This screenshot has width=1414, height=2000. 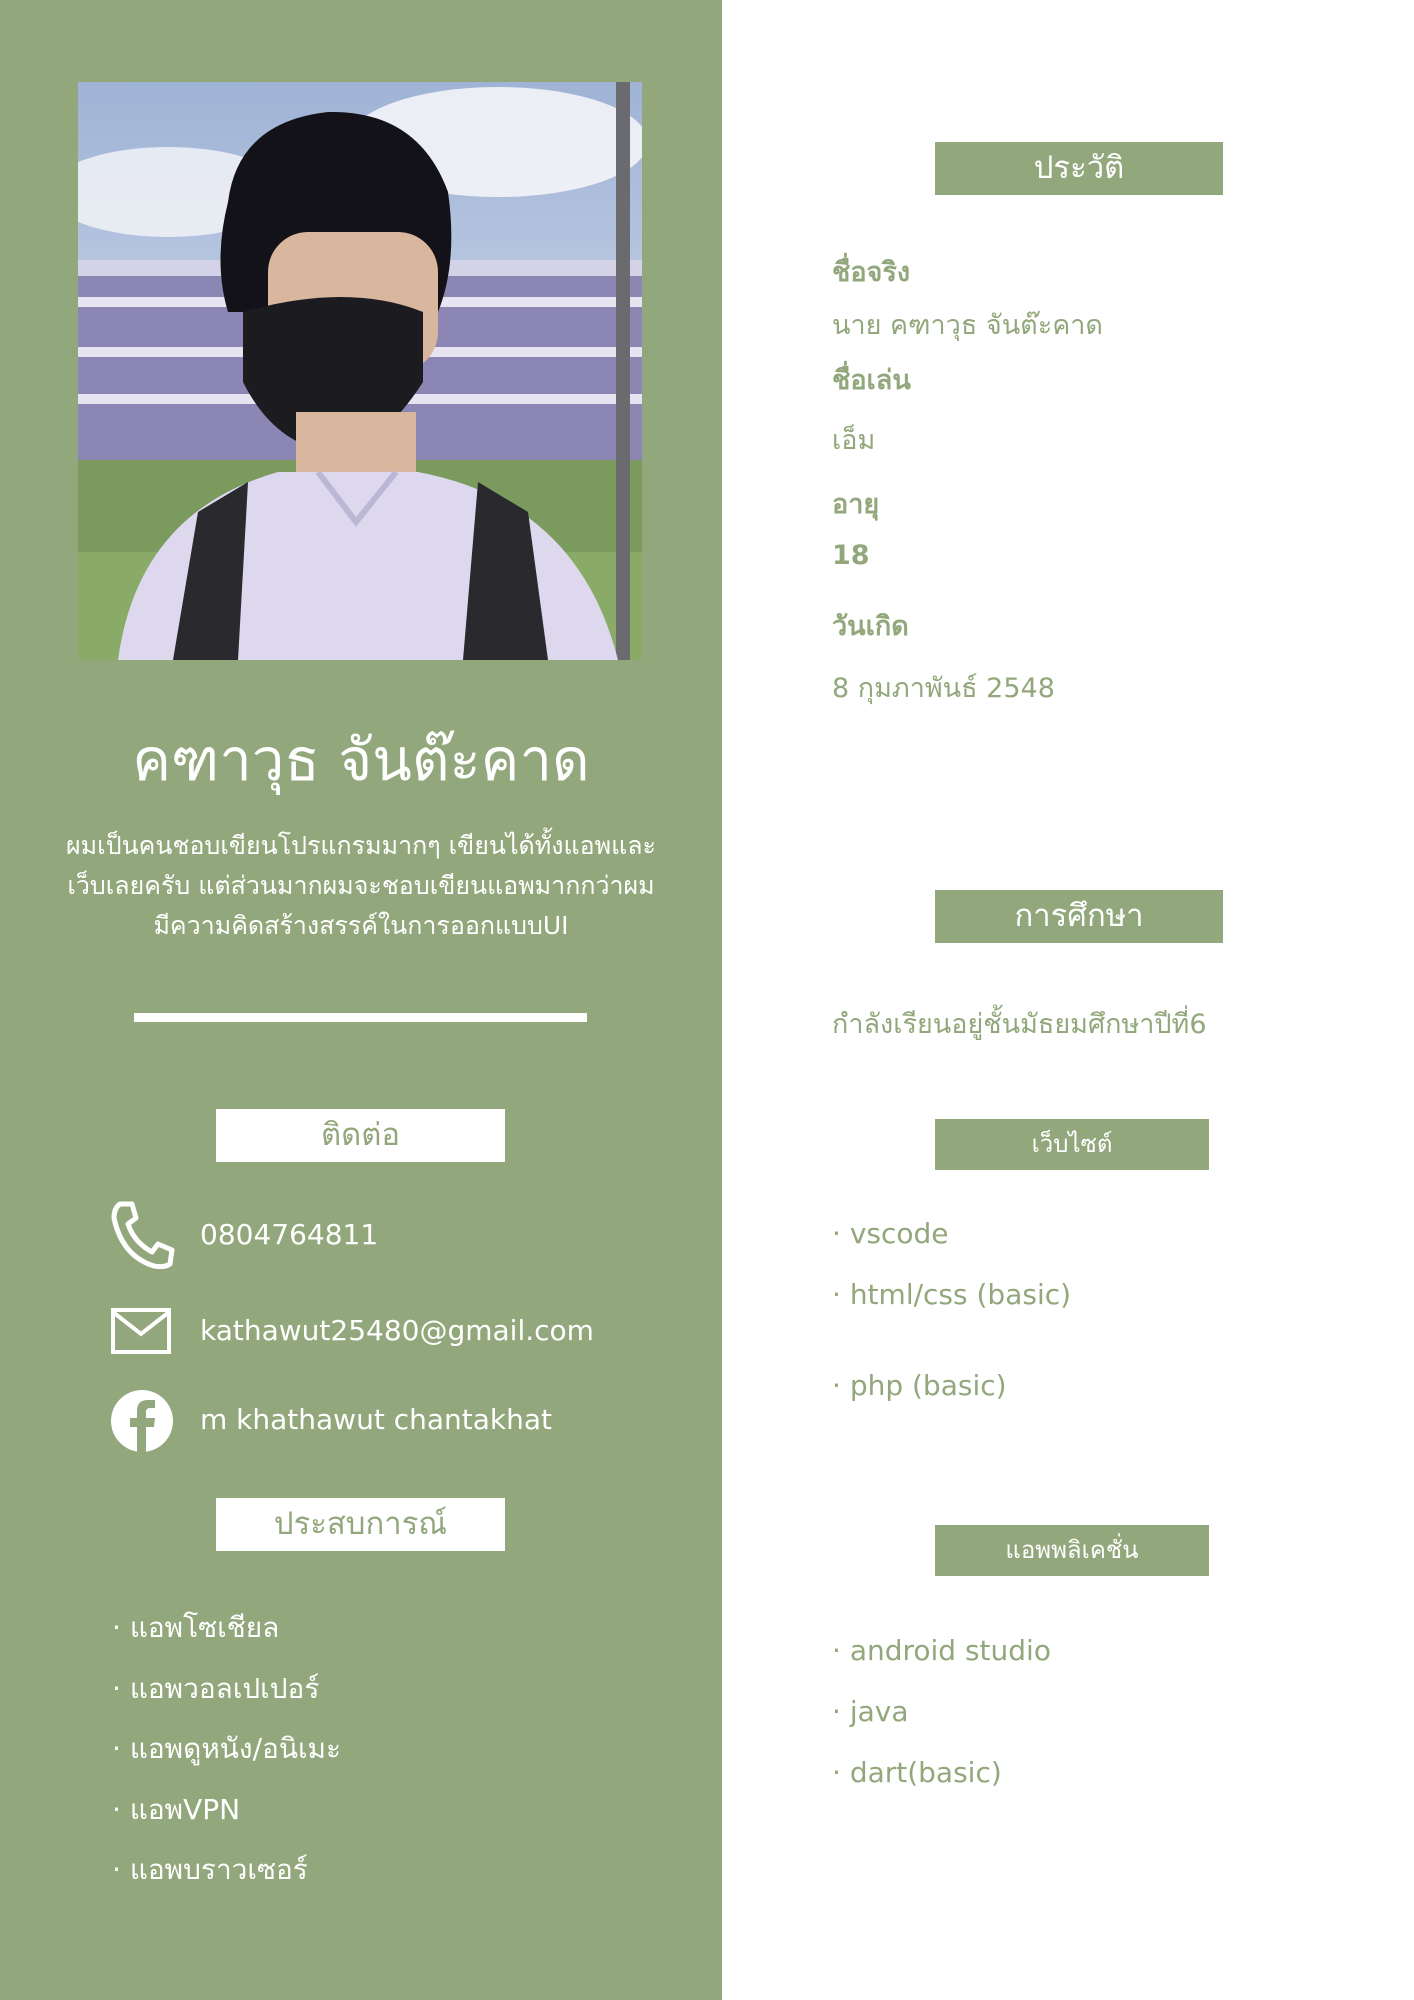 I want to click on experience-item: แอพดูหนัง/อนิเมะ, so click(x=226, y=1749).